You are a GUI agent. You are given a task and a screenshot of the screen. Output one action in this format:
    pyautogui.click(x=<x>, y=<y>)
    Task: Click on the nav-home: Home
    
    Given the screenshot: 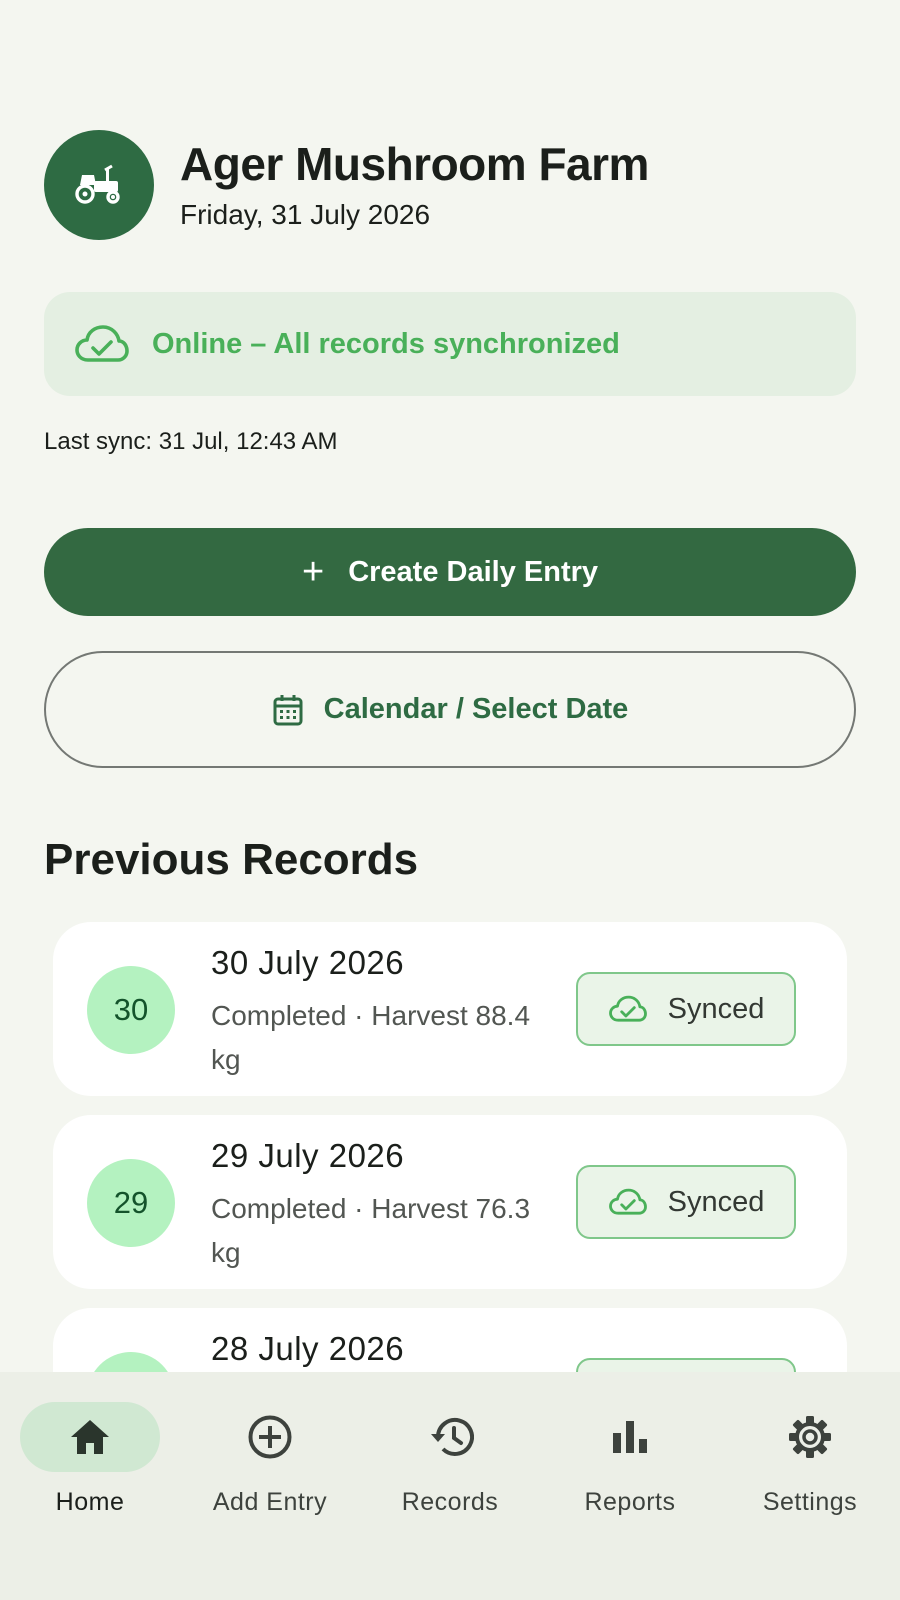 What is the action you would take?
    pyautogui.click(x=90, y=1486)
    